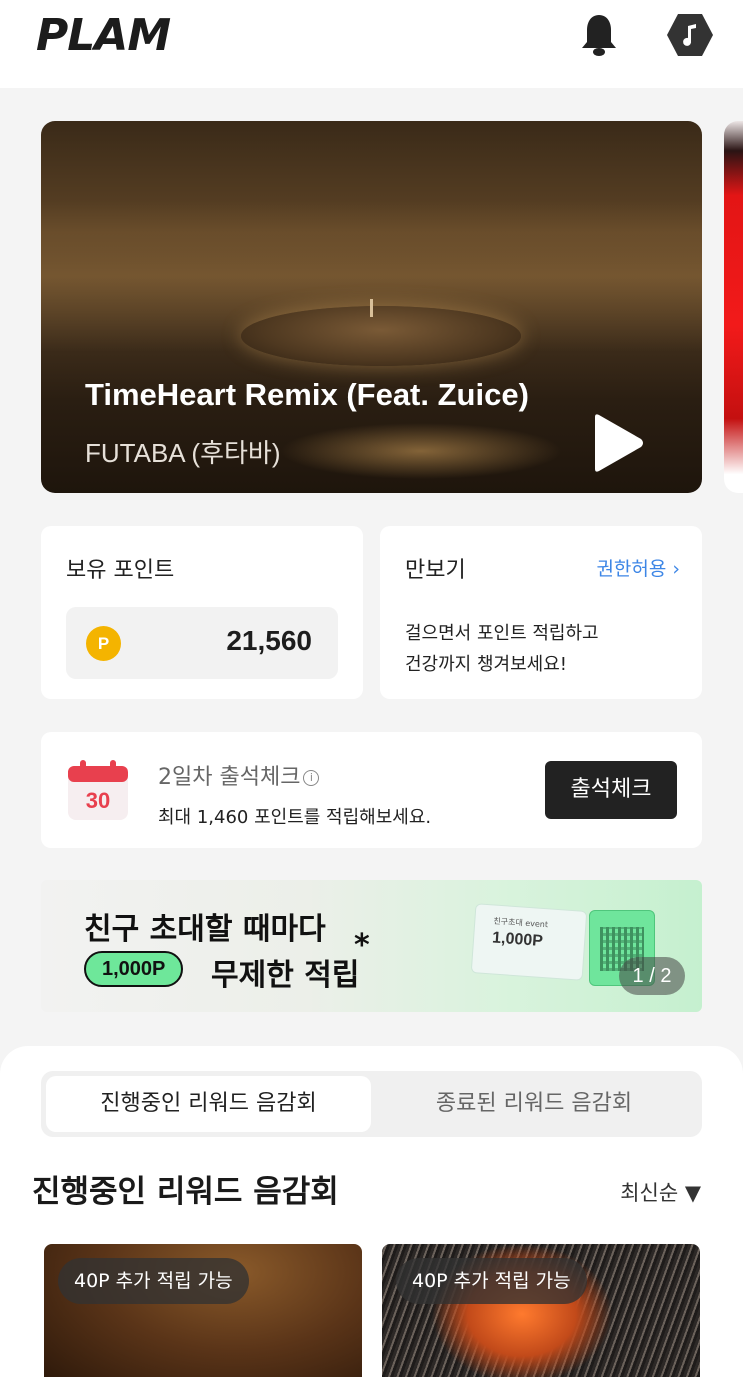 Image resolution: width=743 pixels, height=1377 pixels. Describe the element at coordinates (502, 649) in the screenshot. I see `pedometer-description: 걸으면서 포인트 적립하고 건강까지 챙겨보세요!` at that location.